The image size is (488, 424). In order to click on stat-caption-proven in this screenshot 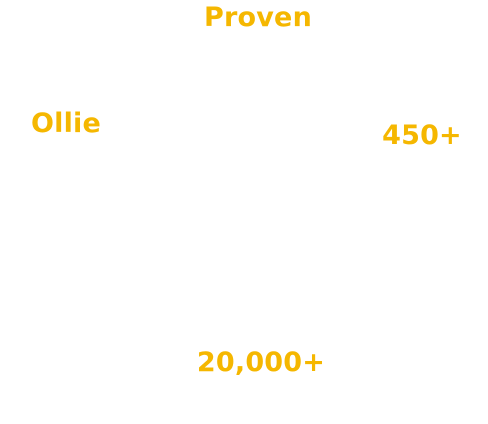, I will do `click(258, 46)`.